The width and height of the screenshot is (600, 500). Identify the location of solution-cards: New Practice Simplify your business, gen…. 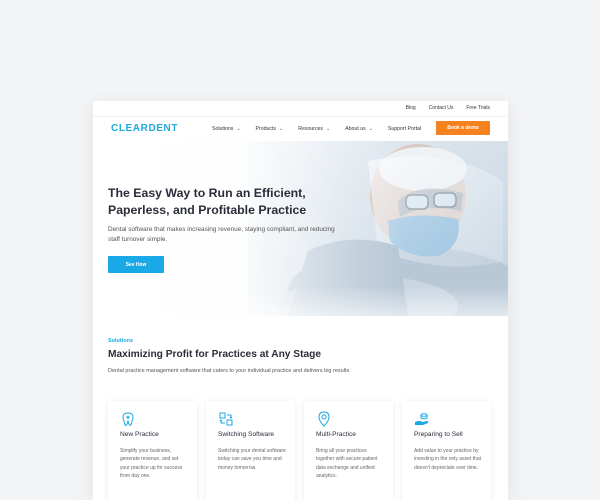
(299, 450).